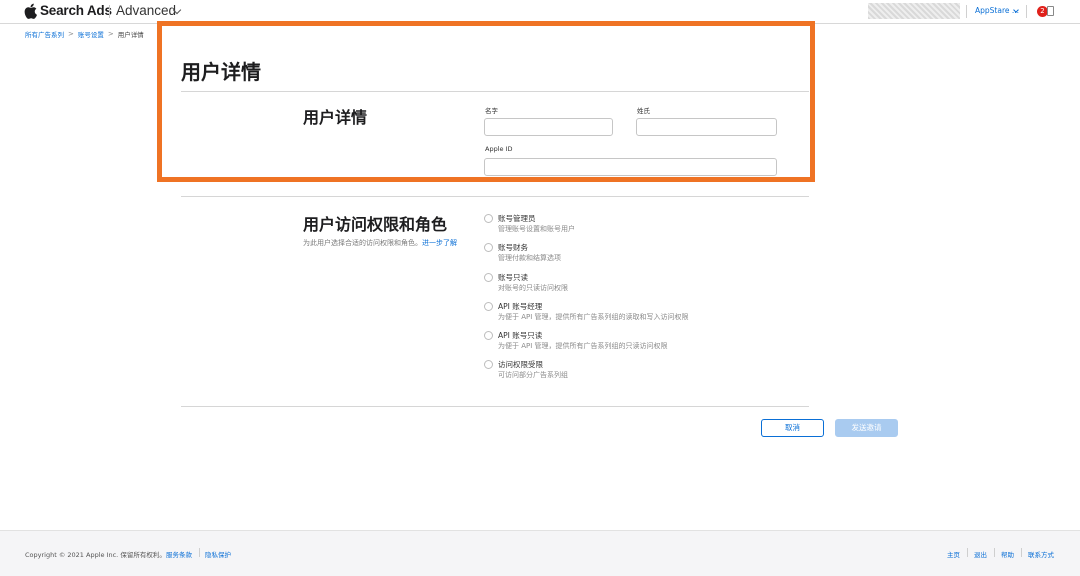  What do you see at coordinates (30, 11) in the screenshot?
I see `apple-logo-icon` at bounding box center [30, 11].